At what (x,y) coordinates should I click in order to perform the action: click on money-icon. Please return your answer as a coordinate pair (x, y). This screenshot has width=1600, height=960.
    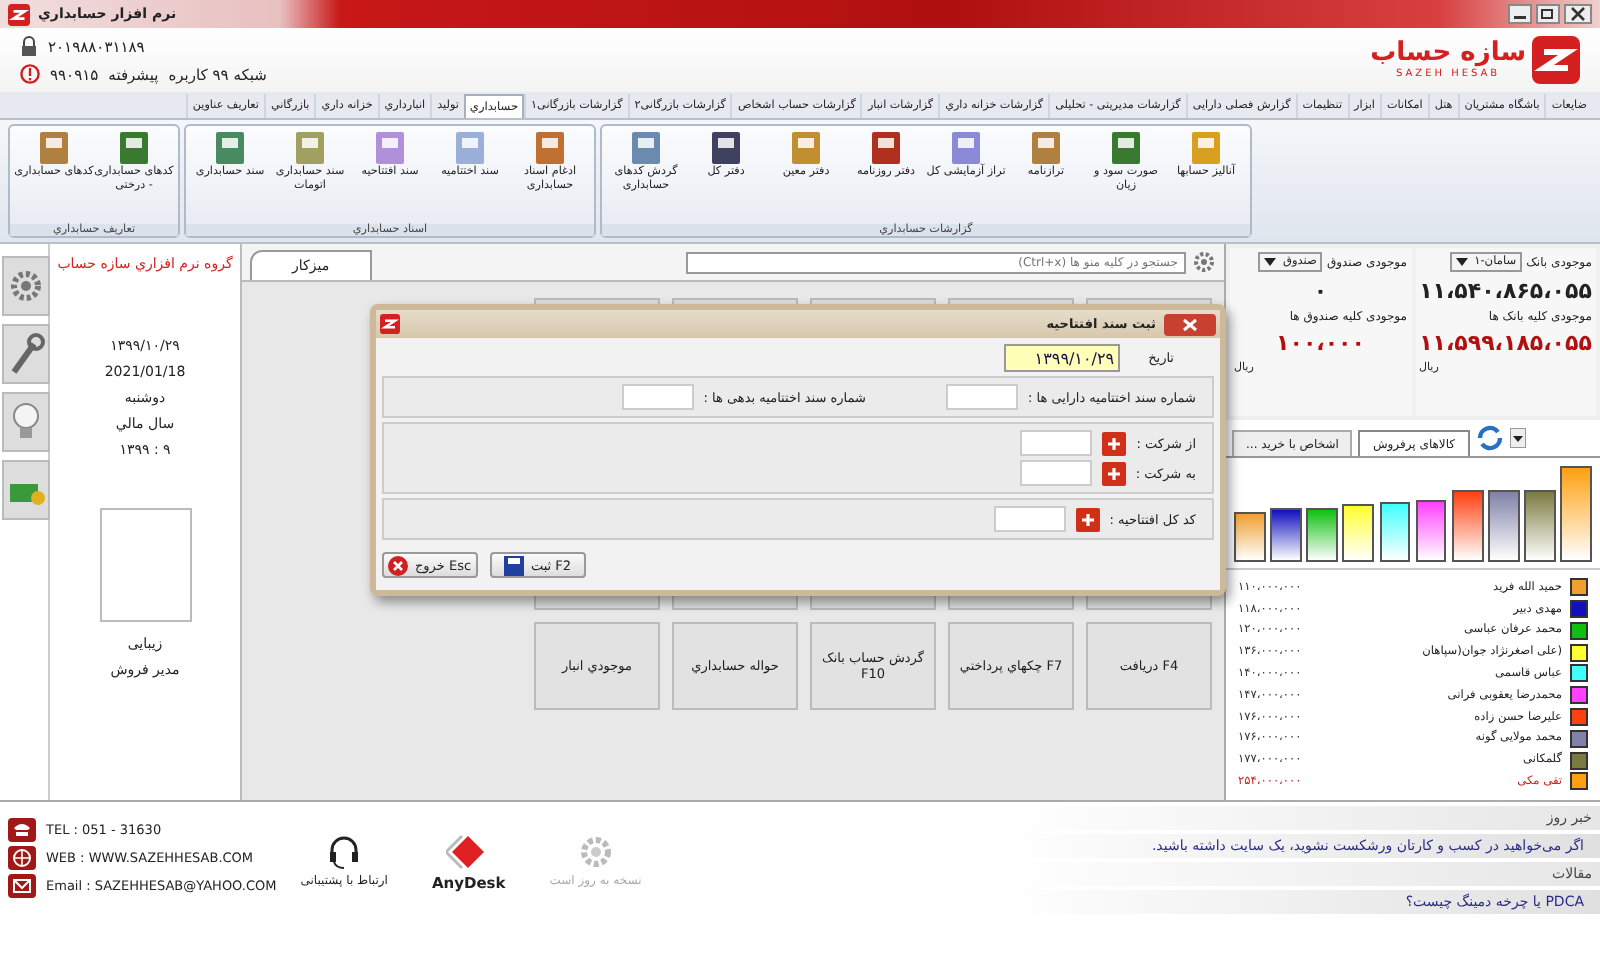
    Looking at the image, I should click on (26, 490).